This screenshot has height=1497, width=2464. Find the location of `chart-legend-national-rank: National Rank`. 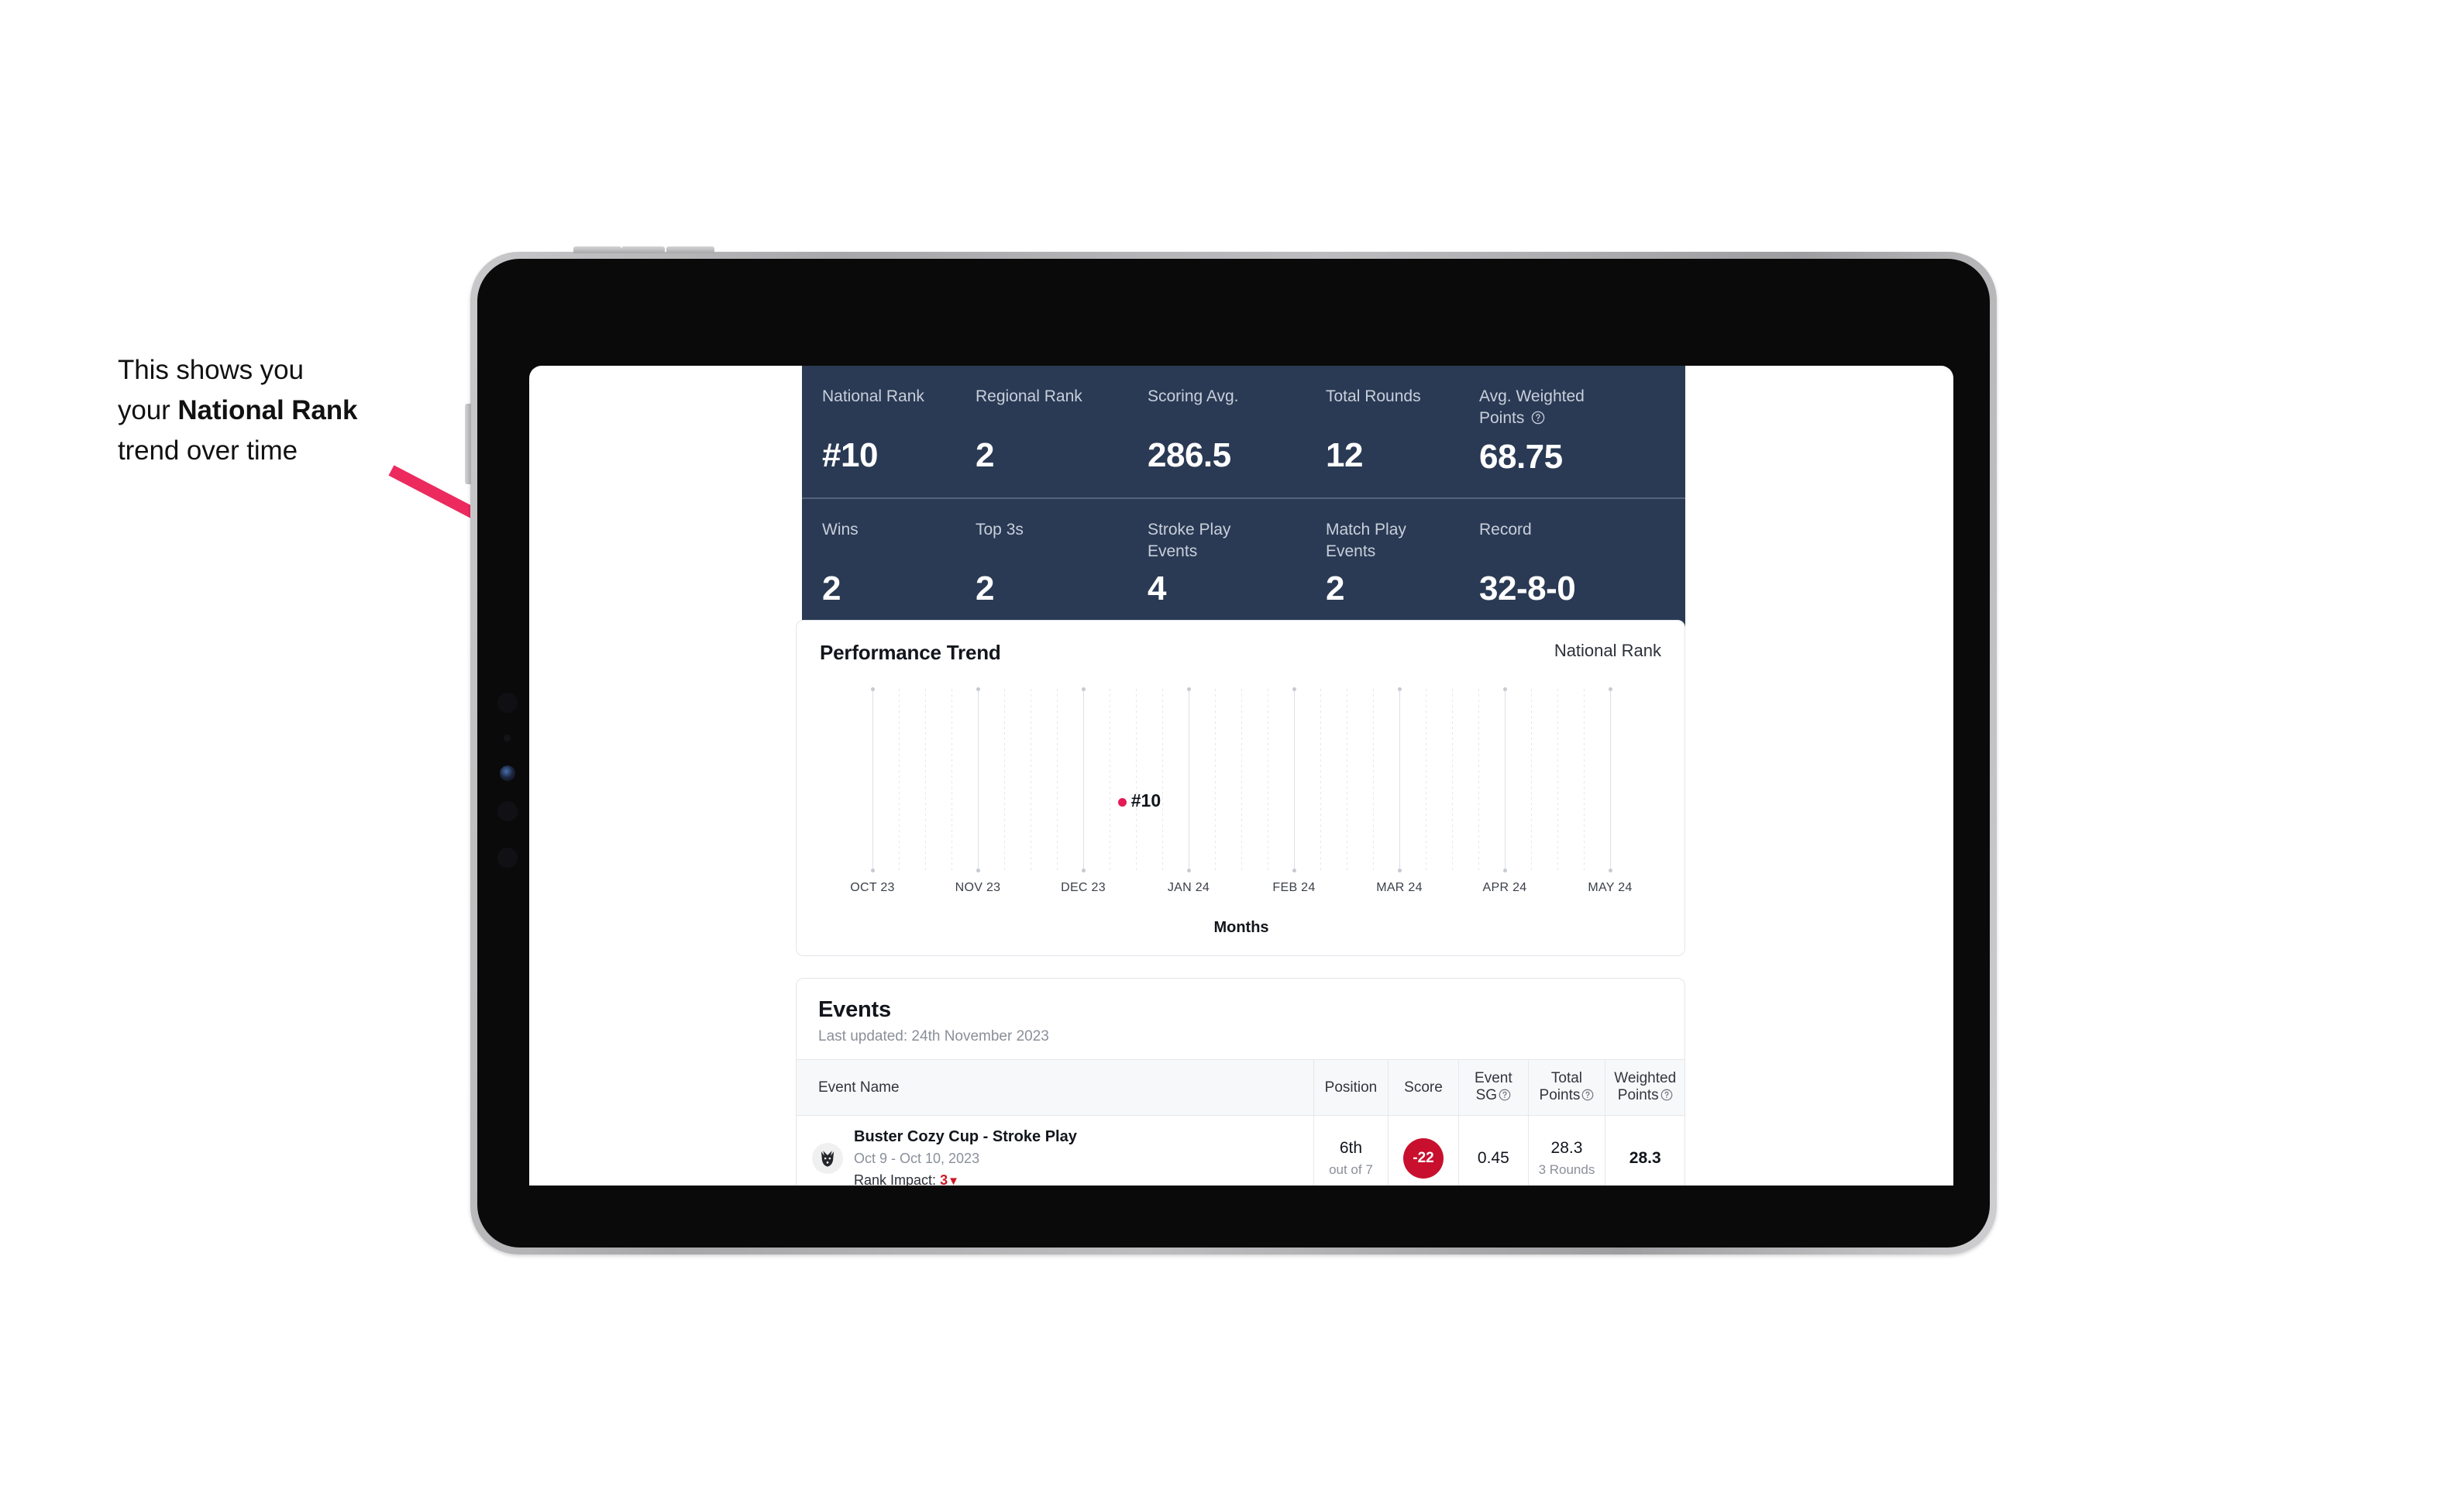

chart-legend-national-rank: National Rank is located at coordinates (1607, 650).